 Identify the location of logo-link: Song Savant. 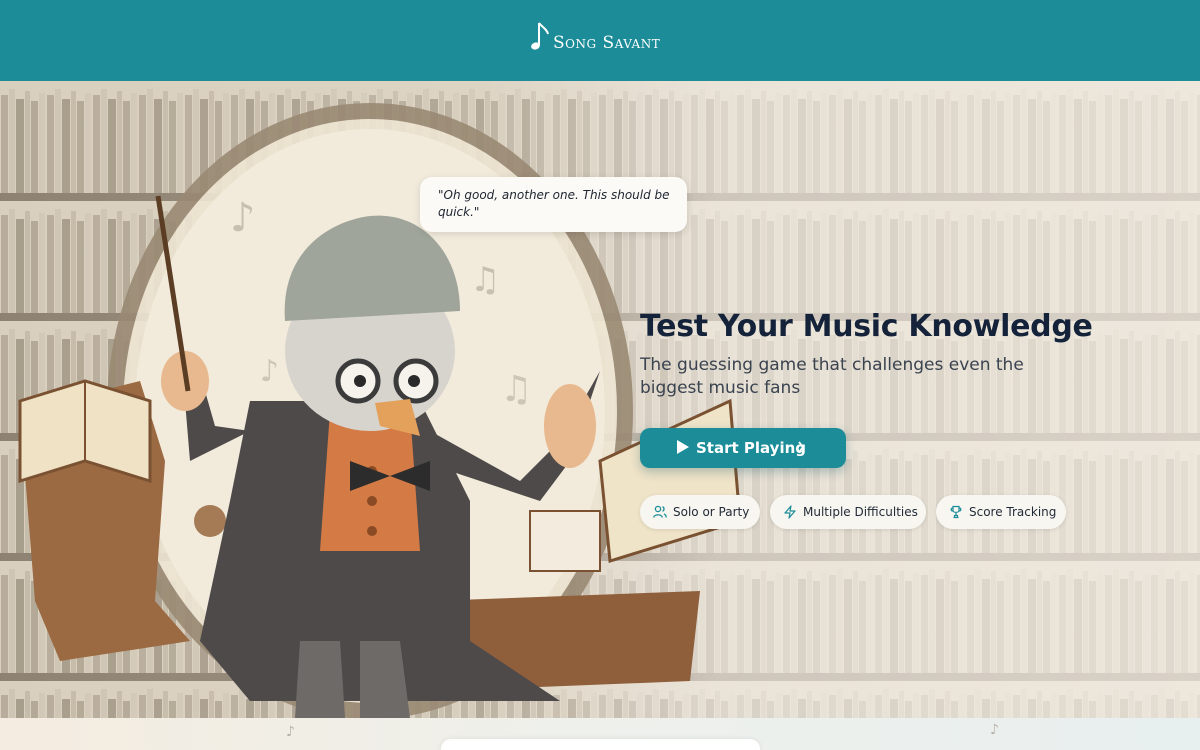
(595, 37).